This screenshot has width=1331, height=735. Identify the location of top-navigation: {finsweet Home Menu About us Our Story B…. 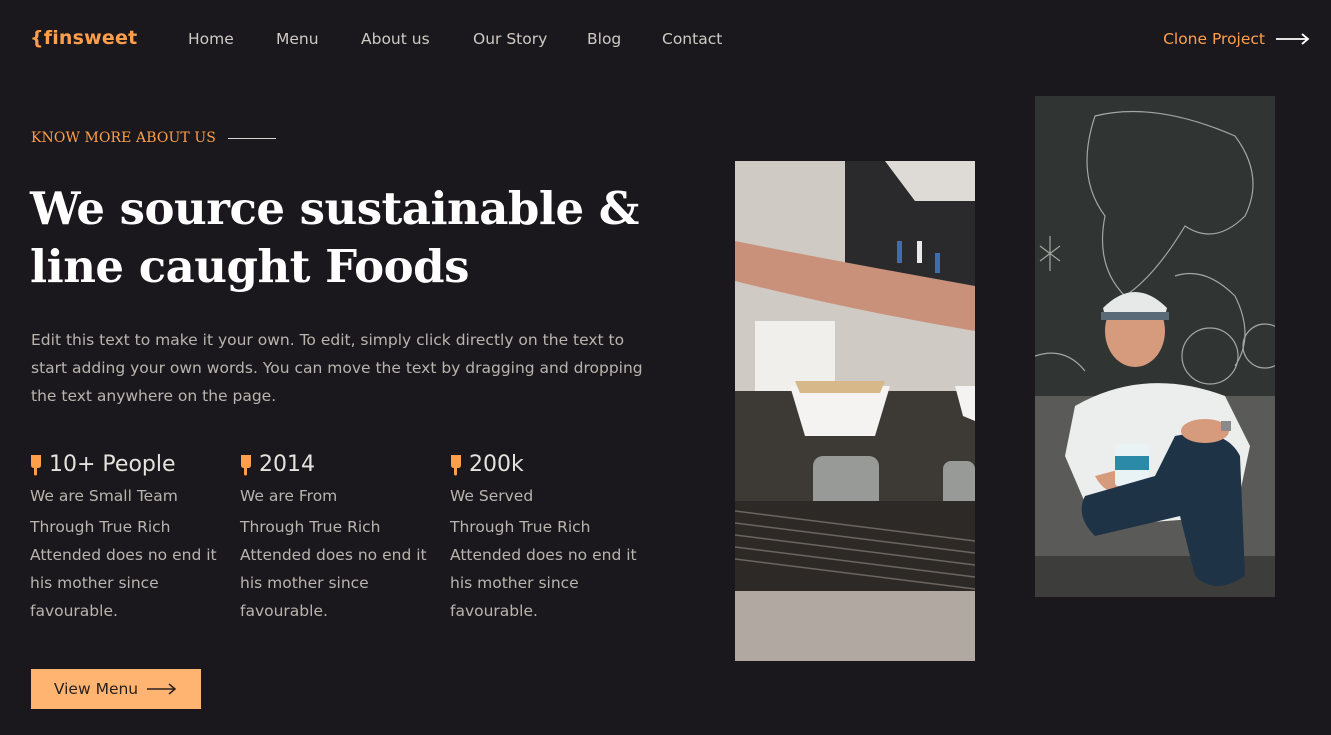
(665, 40).